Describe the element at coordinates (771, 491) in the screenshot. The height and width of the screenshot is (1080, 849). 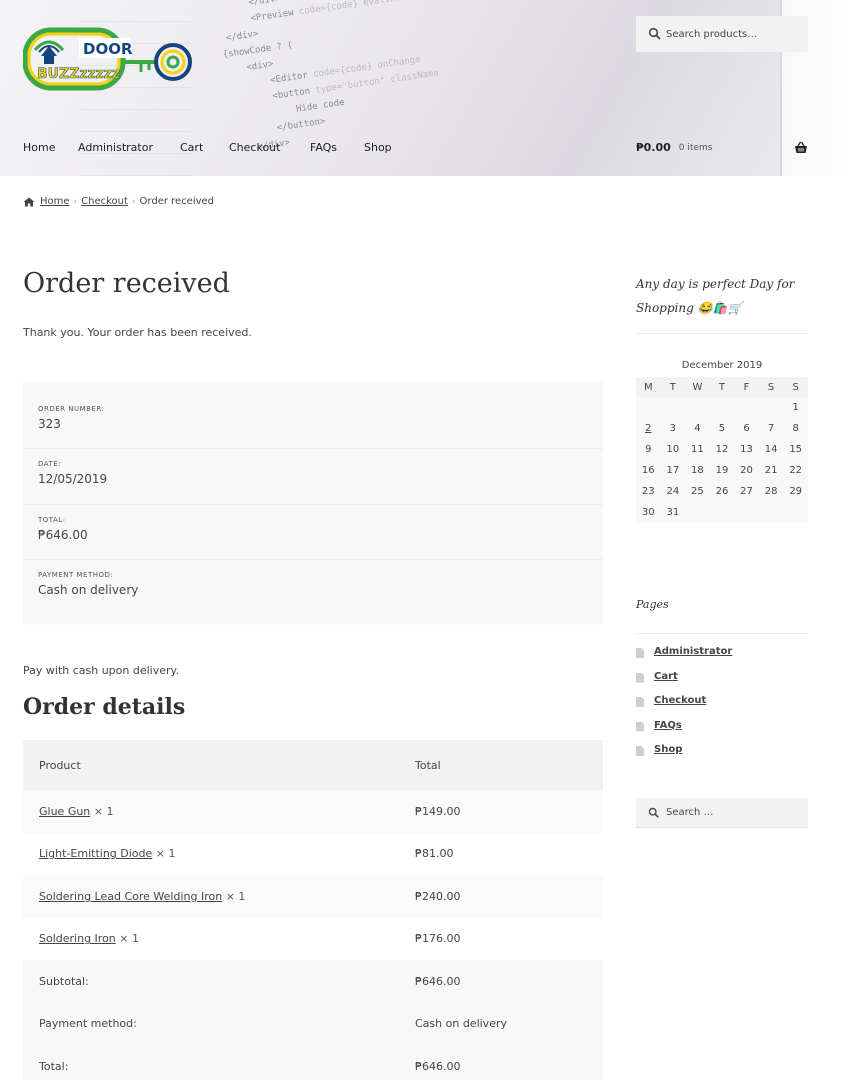
I see `calendar-day: 28` at that location.